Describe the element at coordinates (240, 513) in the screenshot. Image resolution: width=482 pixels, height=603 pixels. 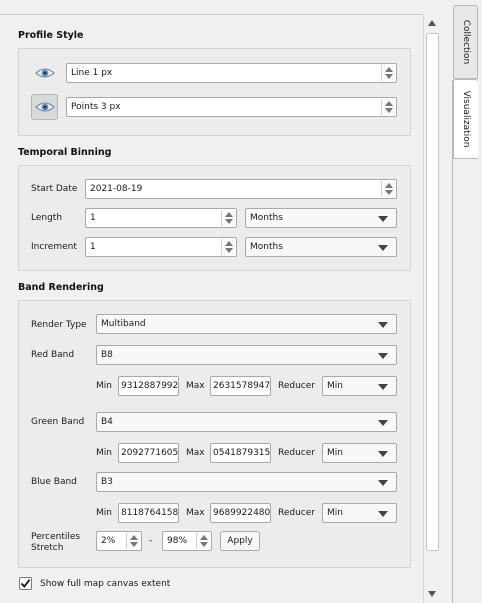
I see `blue-max-input: 96899224807` at that location.